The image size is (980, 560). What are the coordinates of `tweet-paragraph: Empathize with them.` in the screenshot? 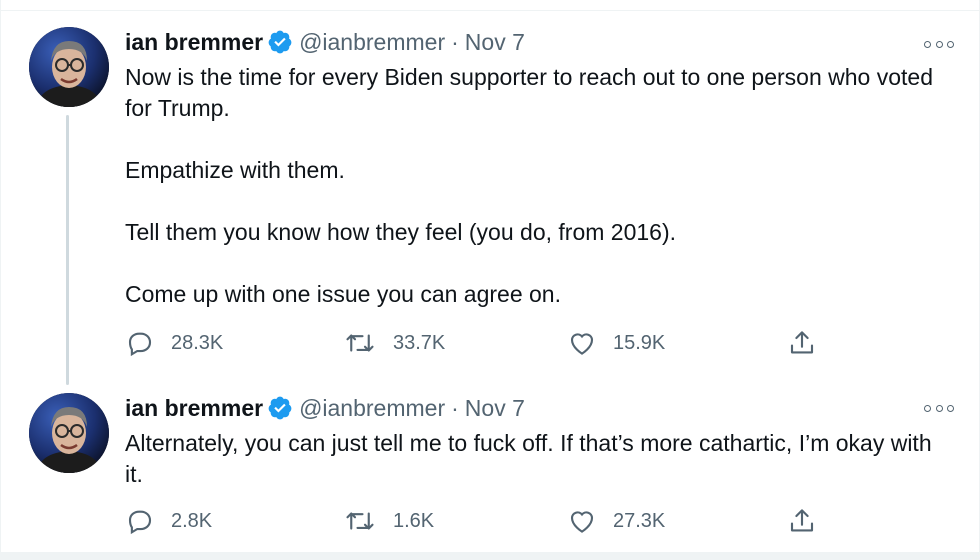 It's located at (235, 170).